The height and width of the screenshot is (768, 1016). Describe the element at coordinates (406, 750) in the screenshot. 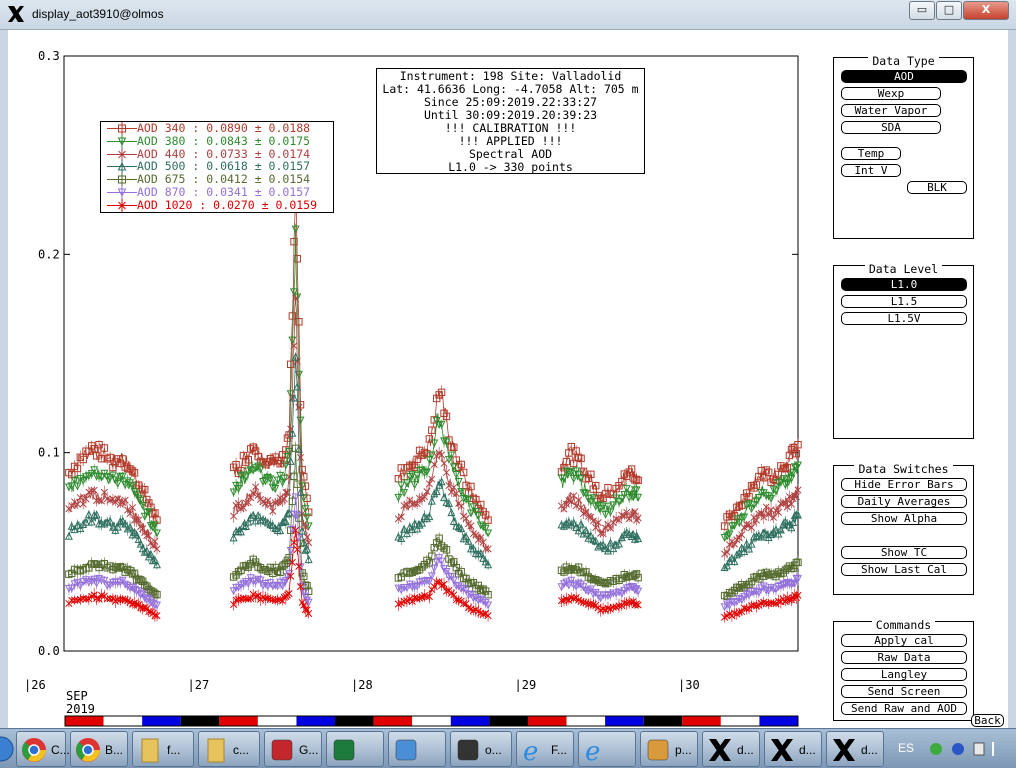

I see `network-icon` at that location.